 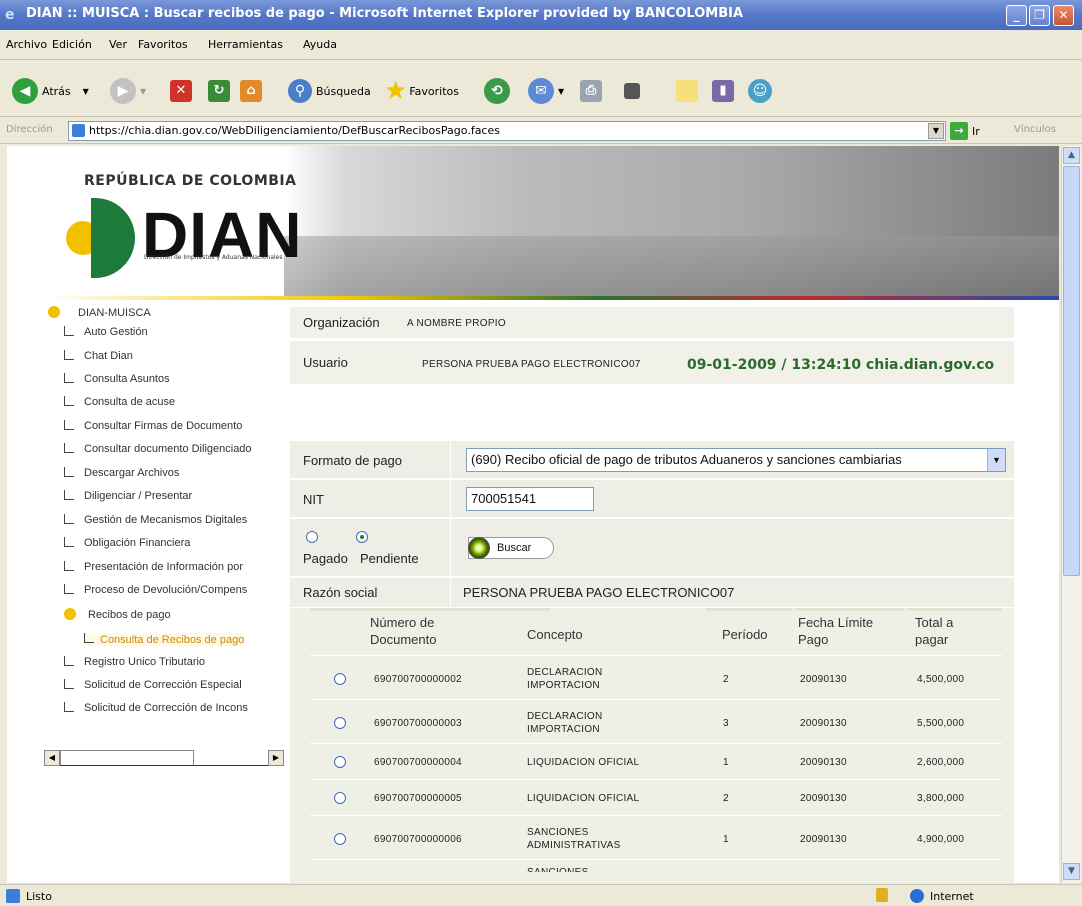 What do you see at coordinates (172, 590) in the screenshot?
I see `tree-item-proceso-devolucion: Proceso de Devolución/Compens` at bounding box center [172, 590].